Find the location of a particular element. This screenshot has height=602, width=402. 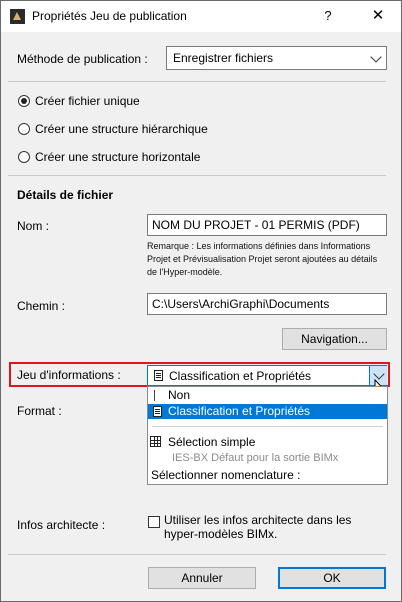

publish-method-select: Enregistrer fichiers is located at coordinates (276, 58).